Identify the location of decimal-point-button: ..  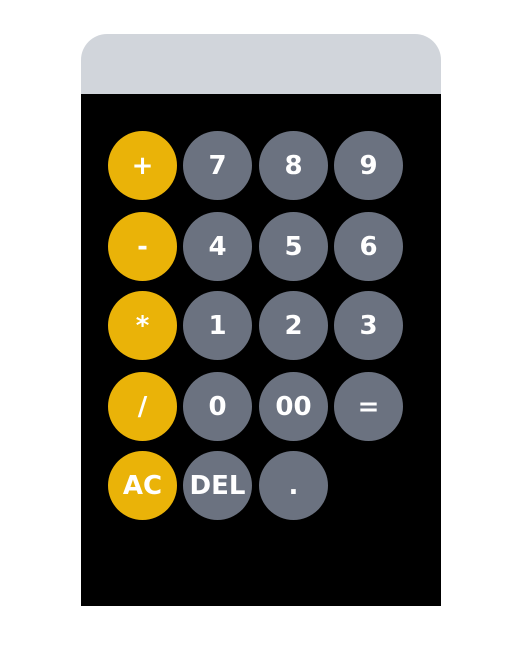
(293, 485).